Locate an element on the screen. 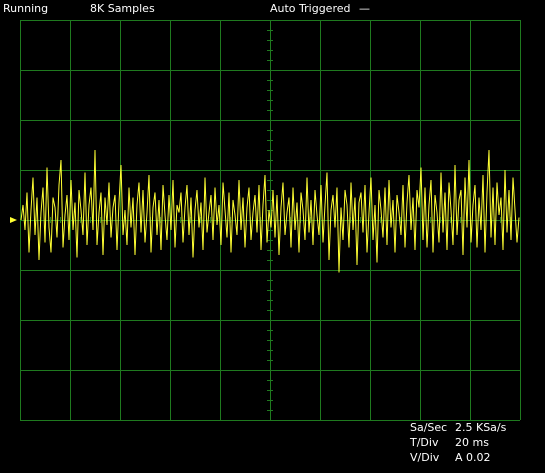 This screenshot has height=473, width=545. sample-rate-readout: Sa/Sec 2.5 KSa/s is located at coordinates (458, 427).